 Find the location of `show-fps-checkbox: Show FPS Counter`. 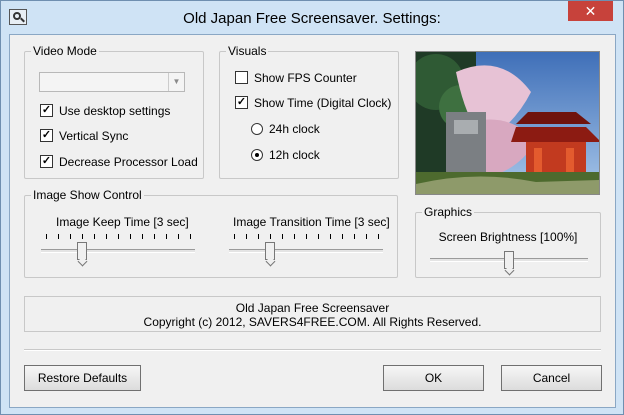

show-fps-checkbox: Show FPS Counter is located at coordinates (296, 79).